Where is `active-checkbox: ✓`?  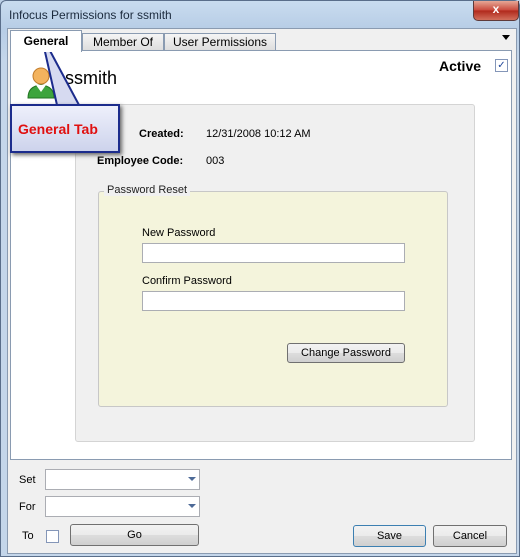
active-checkbox: ✓ is located at coordinates (501, 65).